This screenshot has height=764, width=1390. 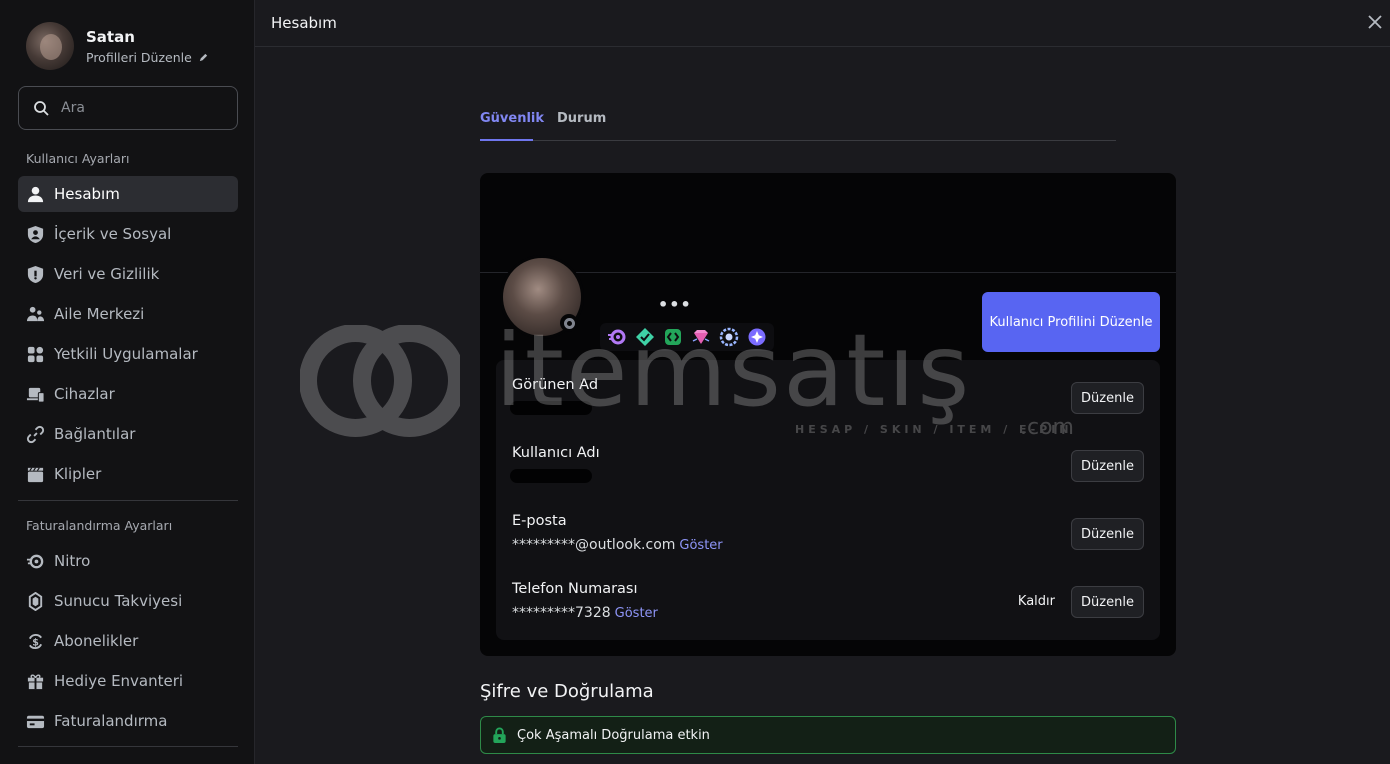 I want to click on sidebar-item-server-boost: Sunucu Takviyesi, so click(x=128, y=601).